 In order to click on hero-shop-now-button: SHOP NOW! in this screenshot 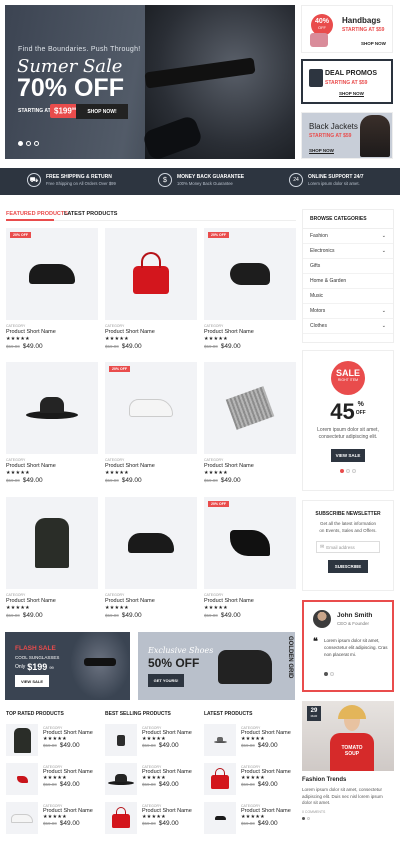, I will do `click(102, 111)`.